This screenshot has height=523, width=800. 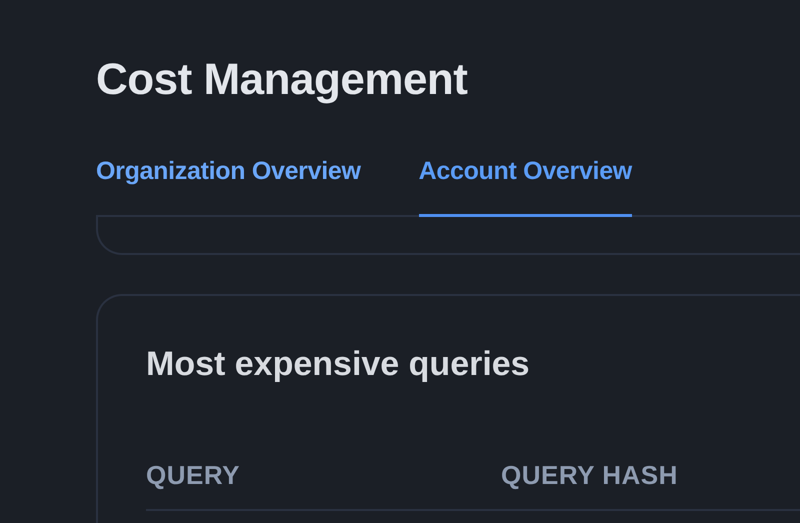 I want to click on page-title: Cost Management, so click(x=282, y=80).